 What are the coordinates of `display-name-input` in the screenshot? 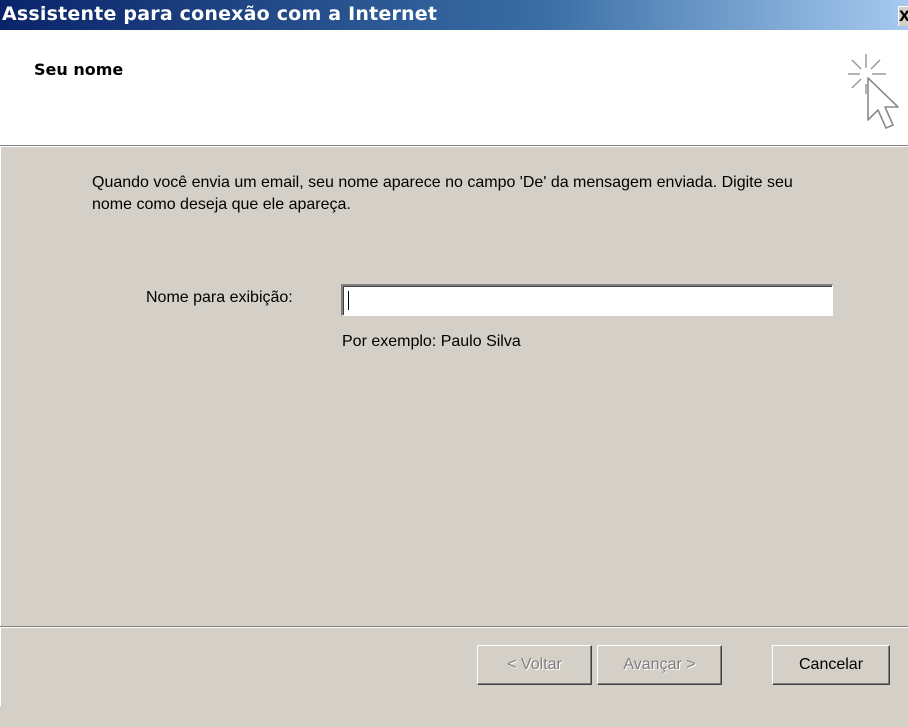 It's located at (587, 300).